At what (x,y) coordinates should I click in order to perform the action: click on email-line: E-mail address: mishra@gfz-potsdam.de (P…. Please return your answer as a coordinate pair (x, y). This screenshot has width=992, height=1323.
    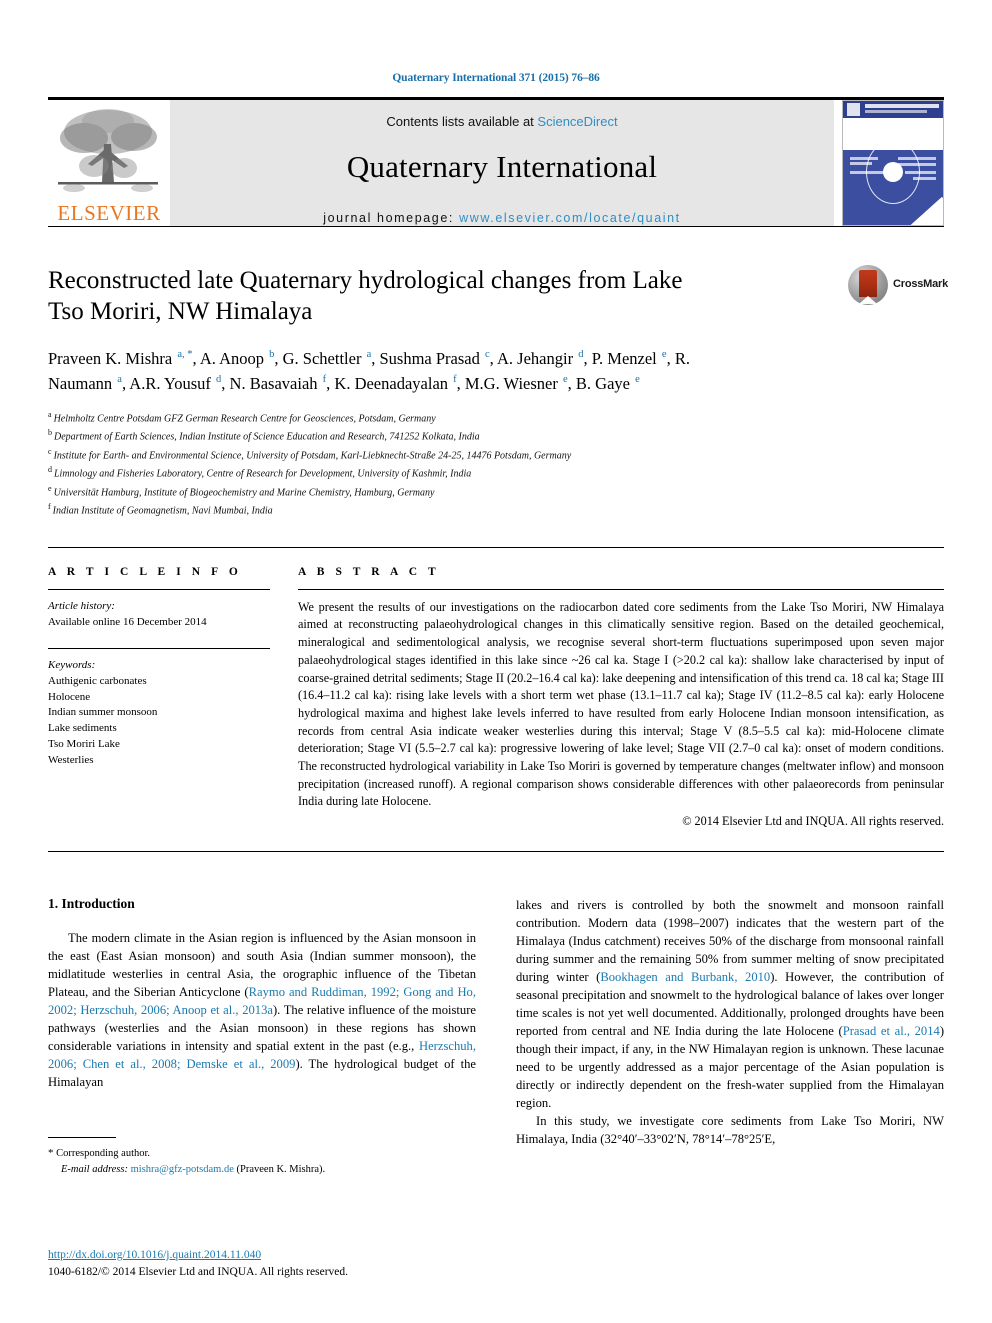
    Looking at the image, I should click on (262, 1170).